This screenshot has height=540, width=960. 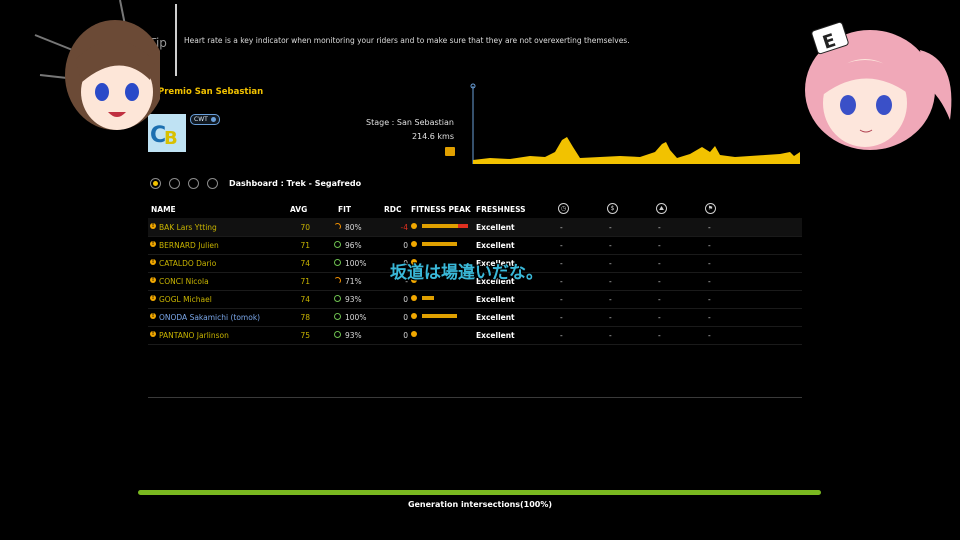 I want to click on rider-name: BERNARD Julien, so click(x=189, y=245).